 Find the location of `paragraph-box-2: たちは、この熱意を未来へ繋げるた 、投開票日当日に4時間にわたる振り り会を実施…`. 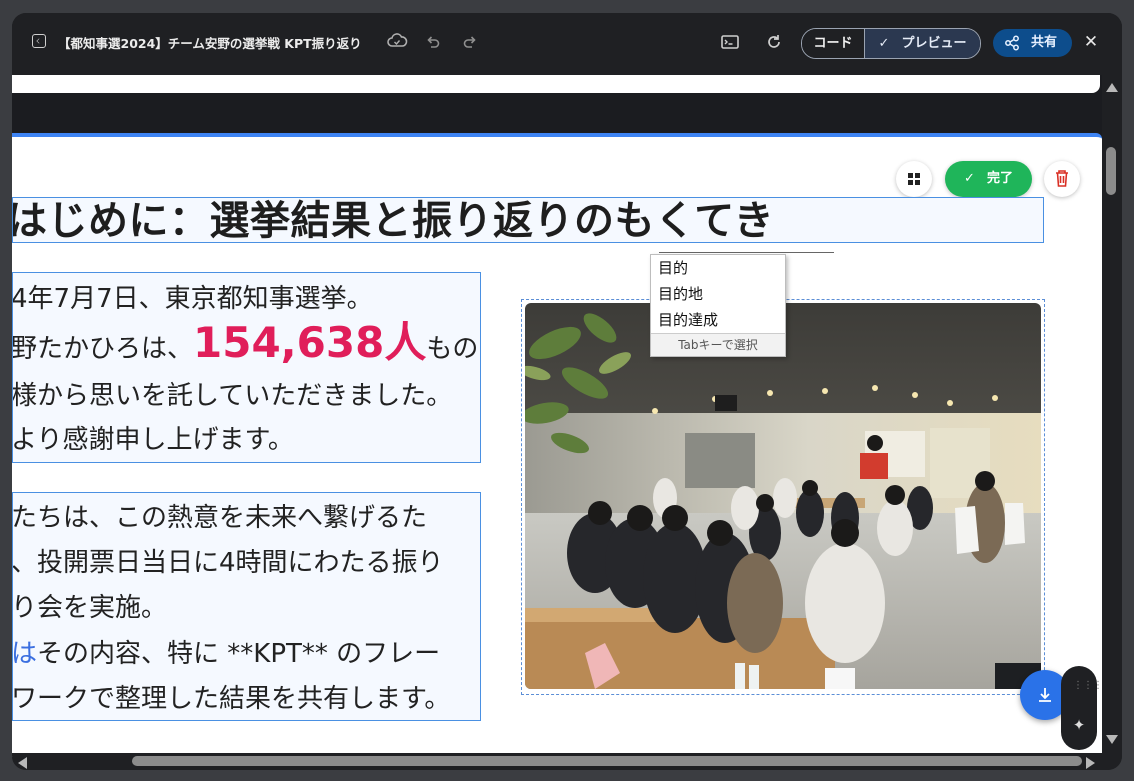

paragraph-box-2: たちは、この熱意を未来へ繋げるた 、投開票日当日に4時間にわたる振り り会を実施… is located at coordinates (246, 606).